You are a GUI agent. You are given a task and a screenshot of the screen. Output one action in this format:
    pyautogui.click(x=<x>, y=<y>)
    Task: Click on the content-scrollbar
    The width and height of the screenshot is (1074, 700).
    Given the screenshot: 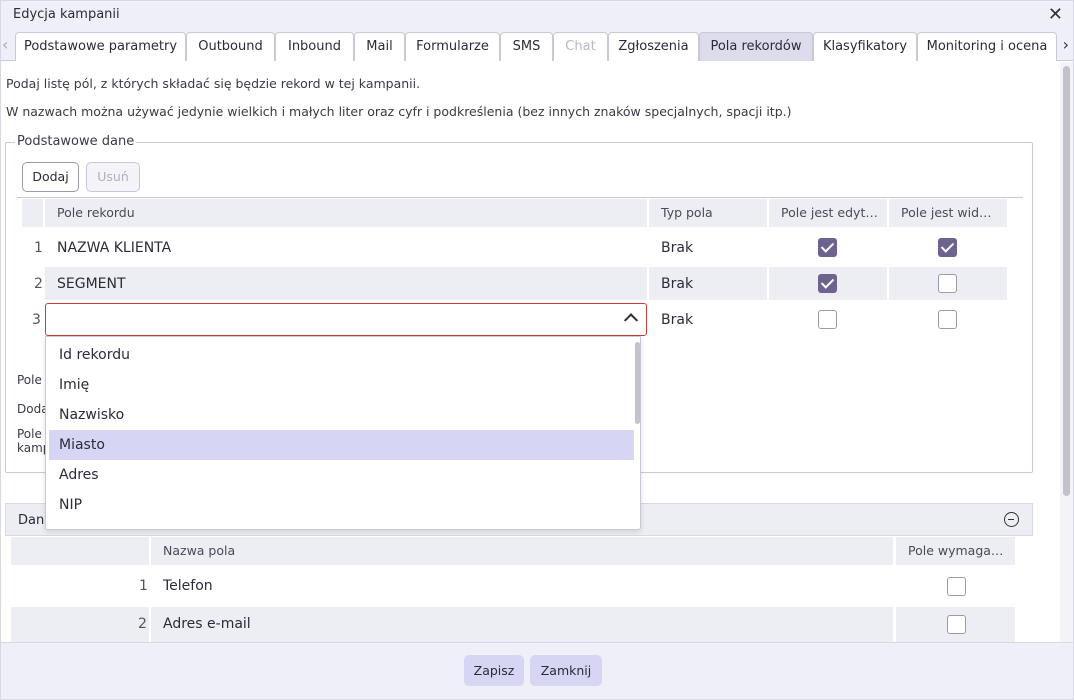 What is the action you would take?
    pyautogui.click(x=1066, y=352)
    